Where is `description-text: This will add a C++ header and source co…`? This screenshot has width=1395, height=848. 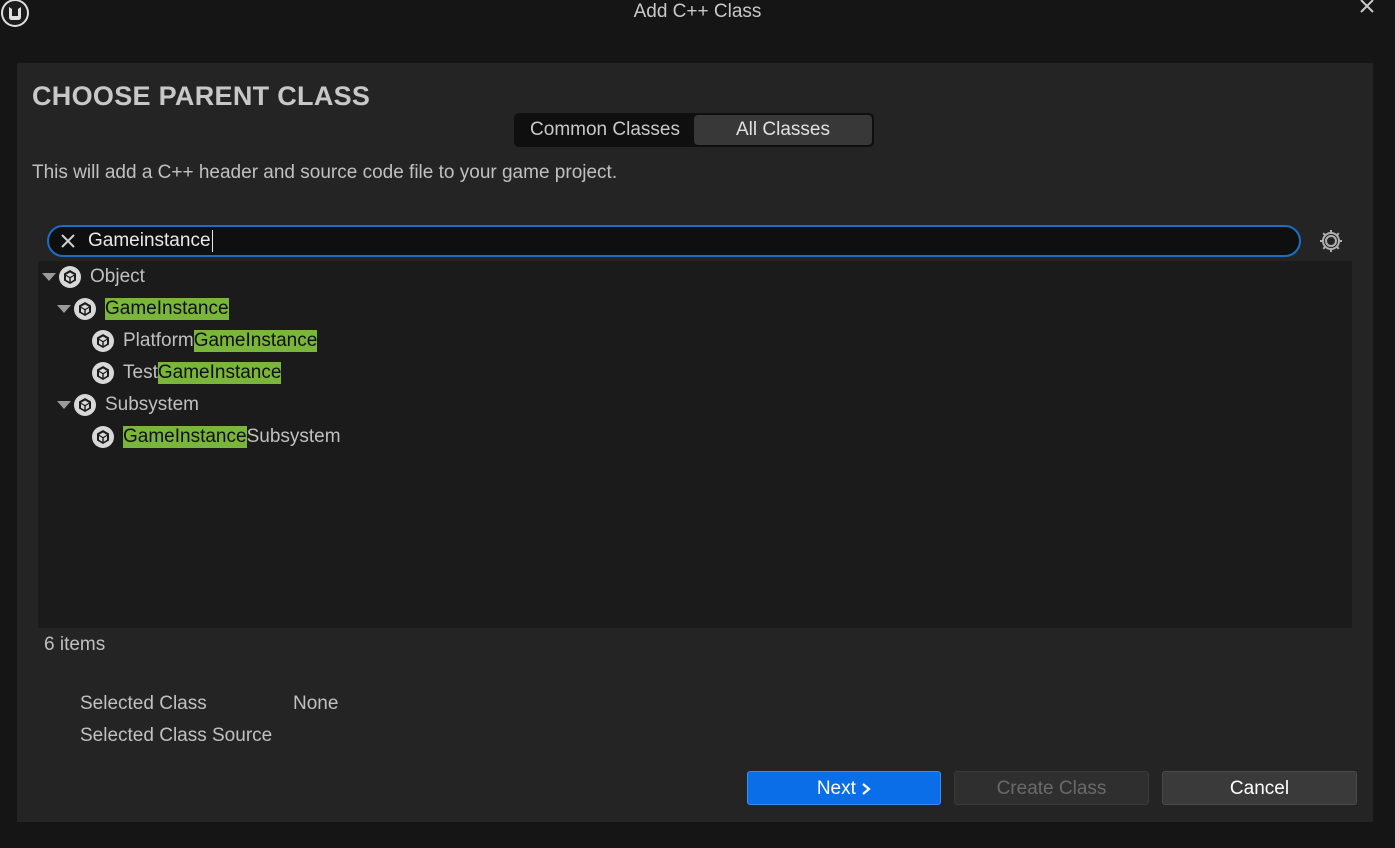 description-text: This will add a C++ header and source co… is located at coordinates (325, 172).